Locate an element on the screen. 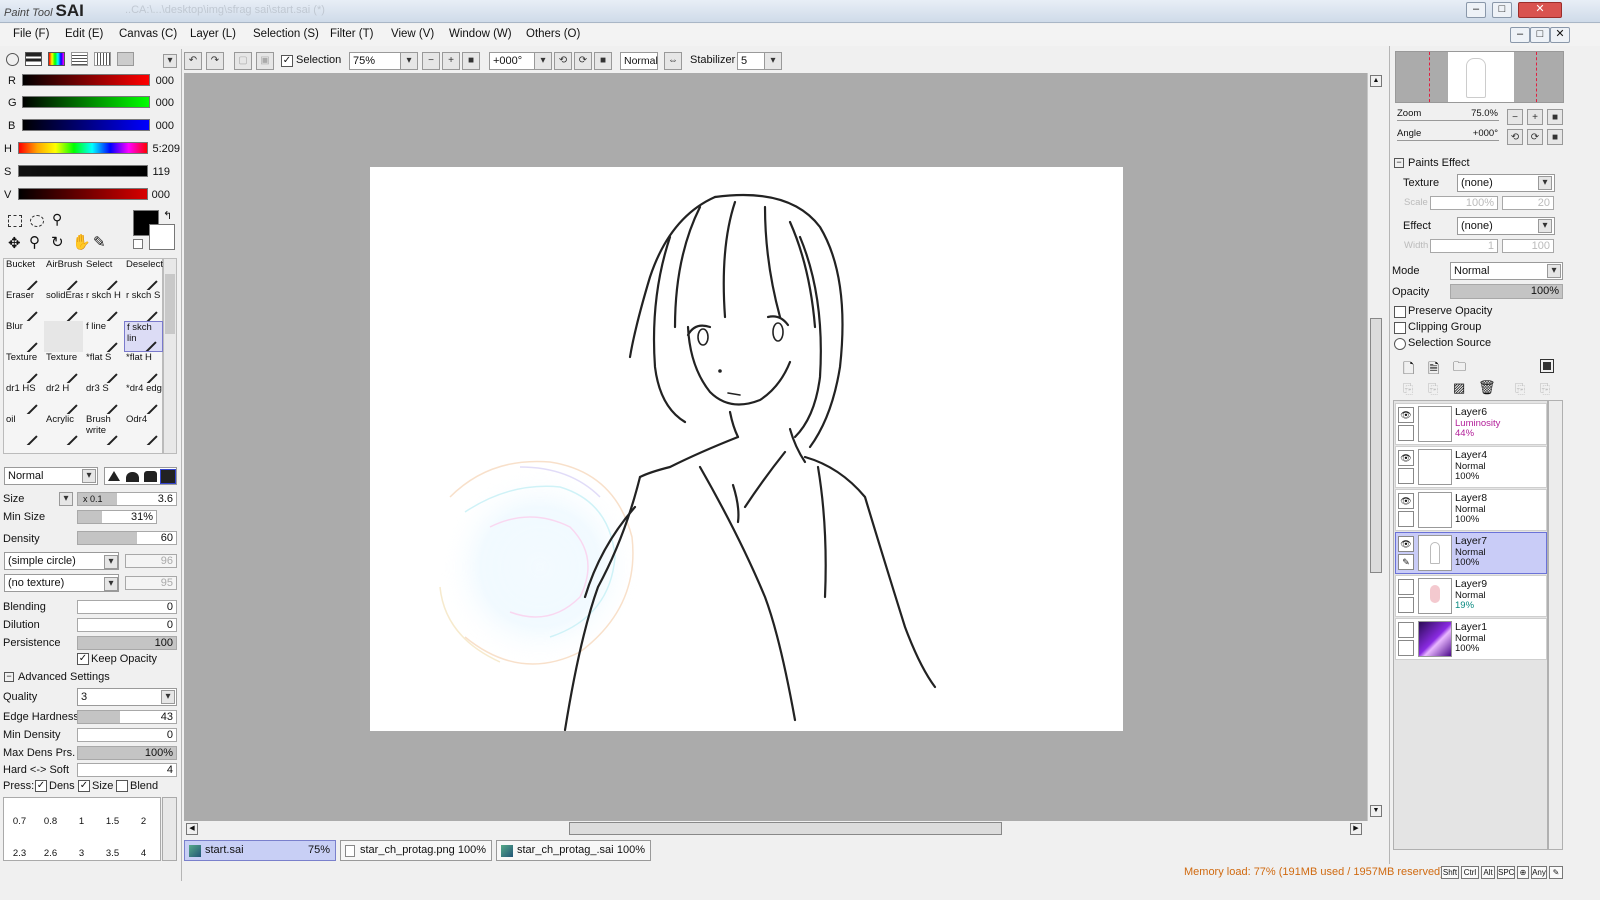 This screenshot has width=1600, height=900. rotate-reset-icon: ■ is located at coordinates (603, 61).